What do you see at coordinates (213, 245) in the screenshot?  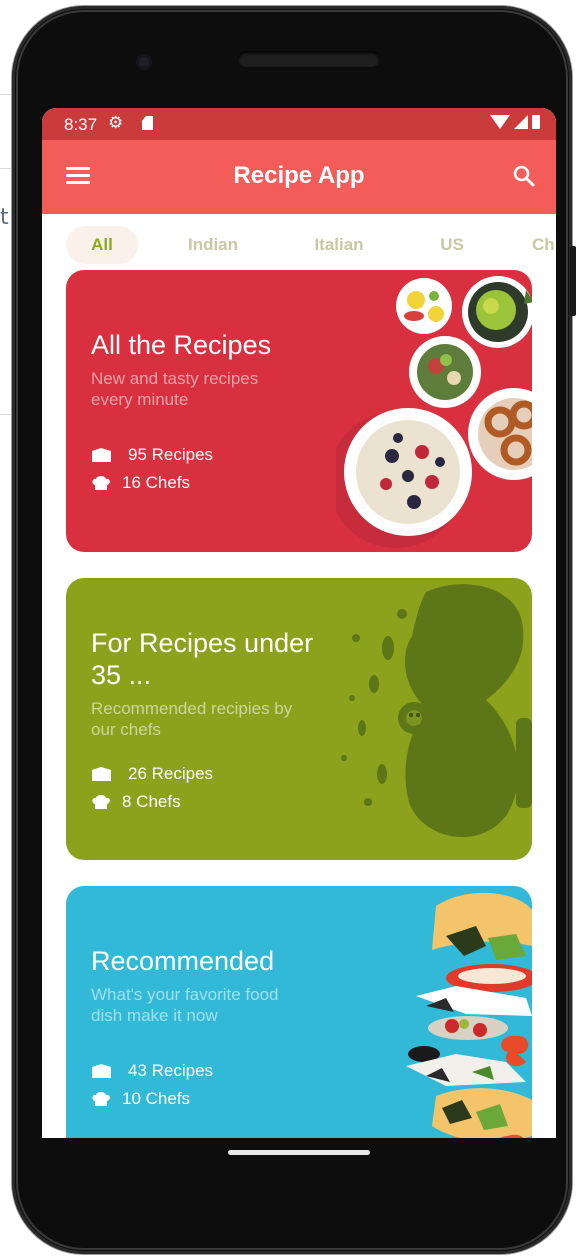 I see `tab-indian: Indian` at bounding box center [213, 245].